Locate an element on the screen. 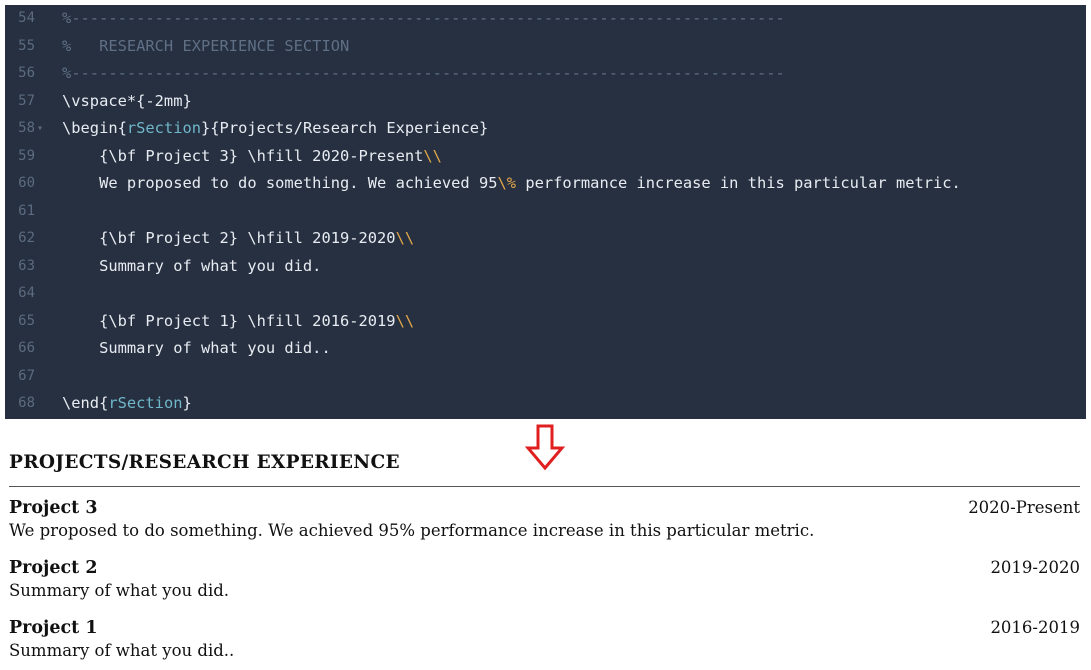  code-text: {\bf Project 1} \hfill 2016-2019\\ is located at coordinates (238, 322).